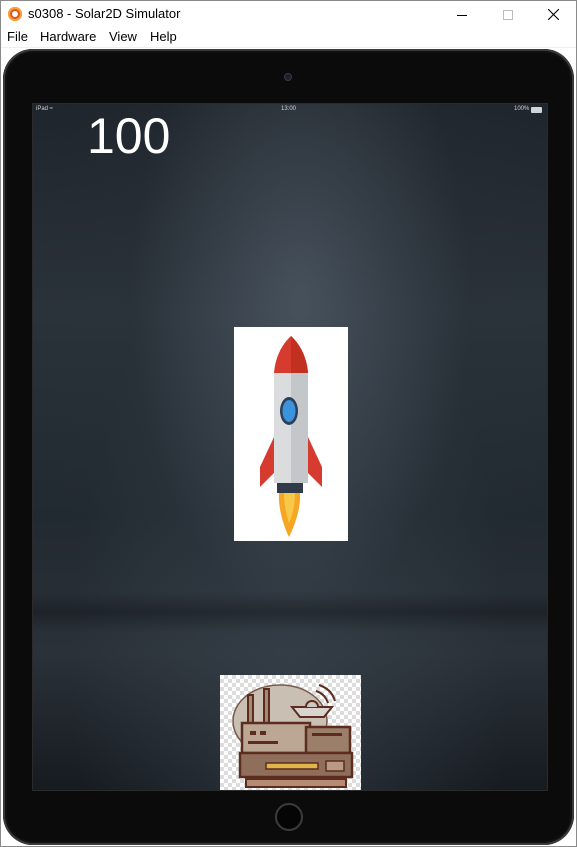  What do you see at coordinates (123, 36) in the screenshot?
I see `menu-view: View` at bounding box center [123, 36].